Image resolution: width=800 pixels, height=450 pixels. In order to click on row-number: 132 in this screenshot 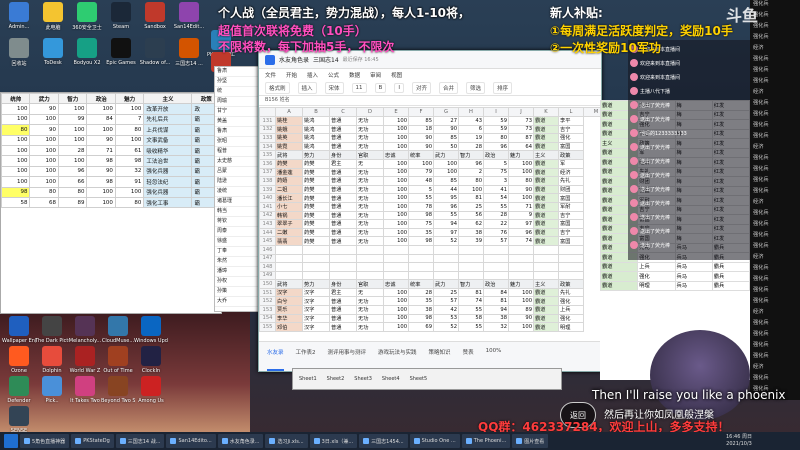, I will do `click(267, 129)`.